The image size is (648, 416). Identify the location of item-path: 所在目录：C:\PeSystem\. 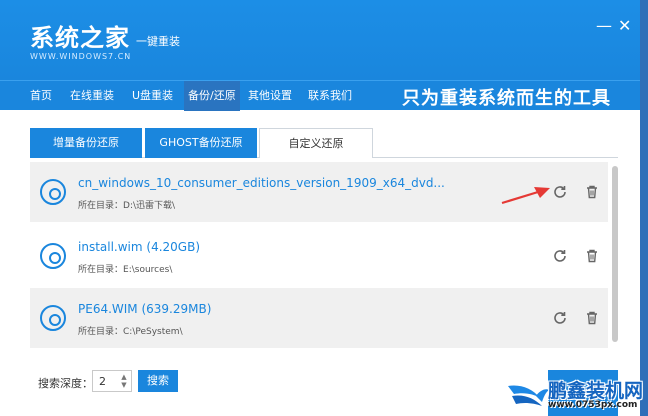
(130, 330).